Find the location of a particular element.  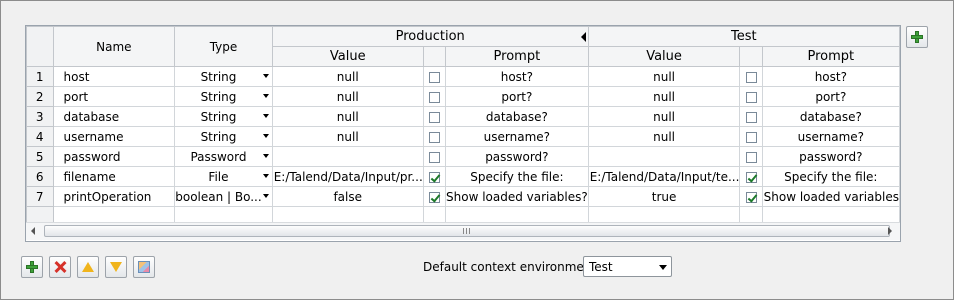

production-prompt-cell: host? is located at coordinates (517, 76).